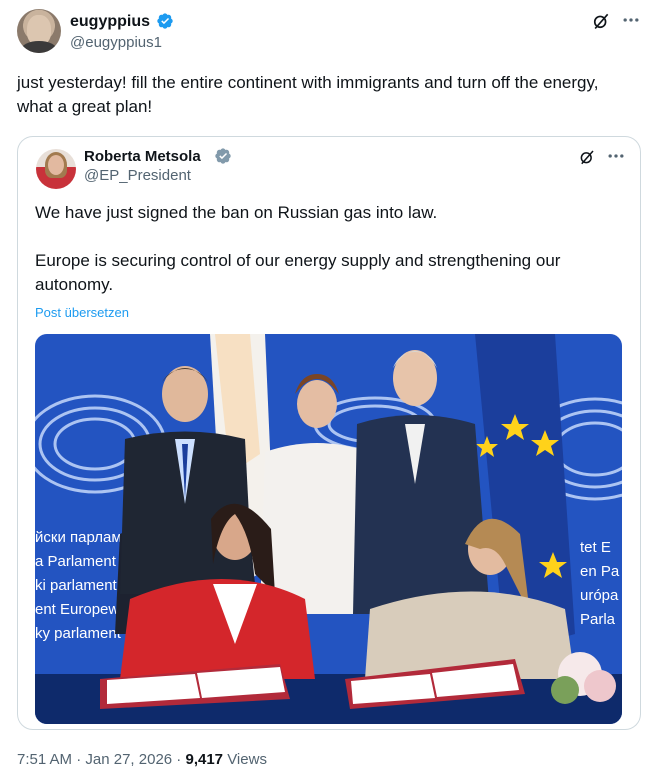 The height and width of the screenshot is (783, 647). What do you see at coordinates (137, 176) in the screenshot?
I see `quoted-author-handle: @EP_President` at bounding box center [137, 176].